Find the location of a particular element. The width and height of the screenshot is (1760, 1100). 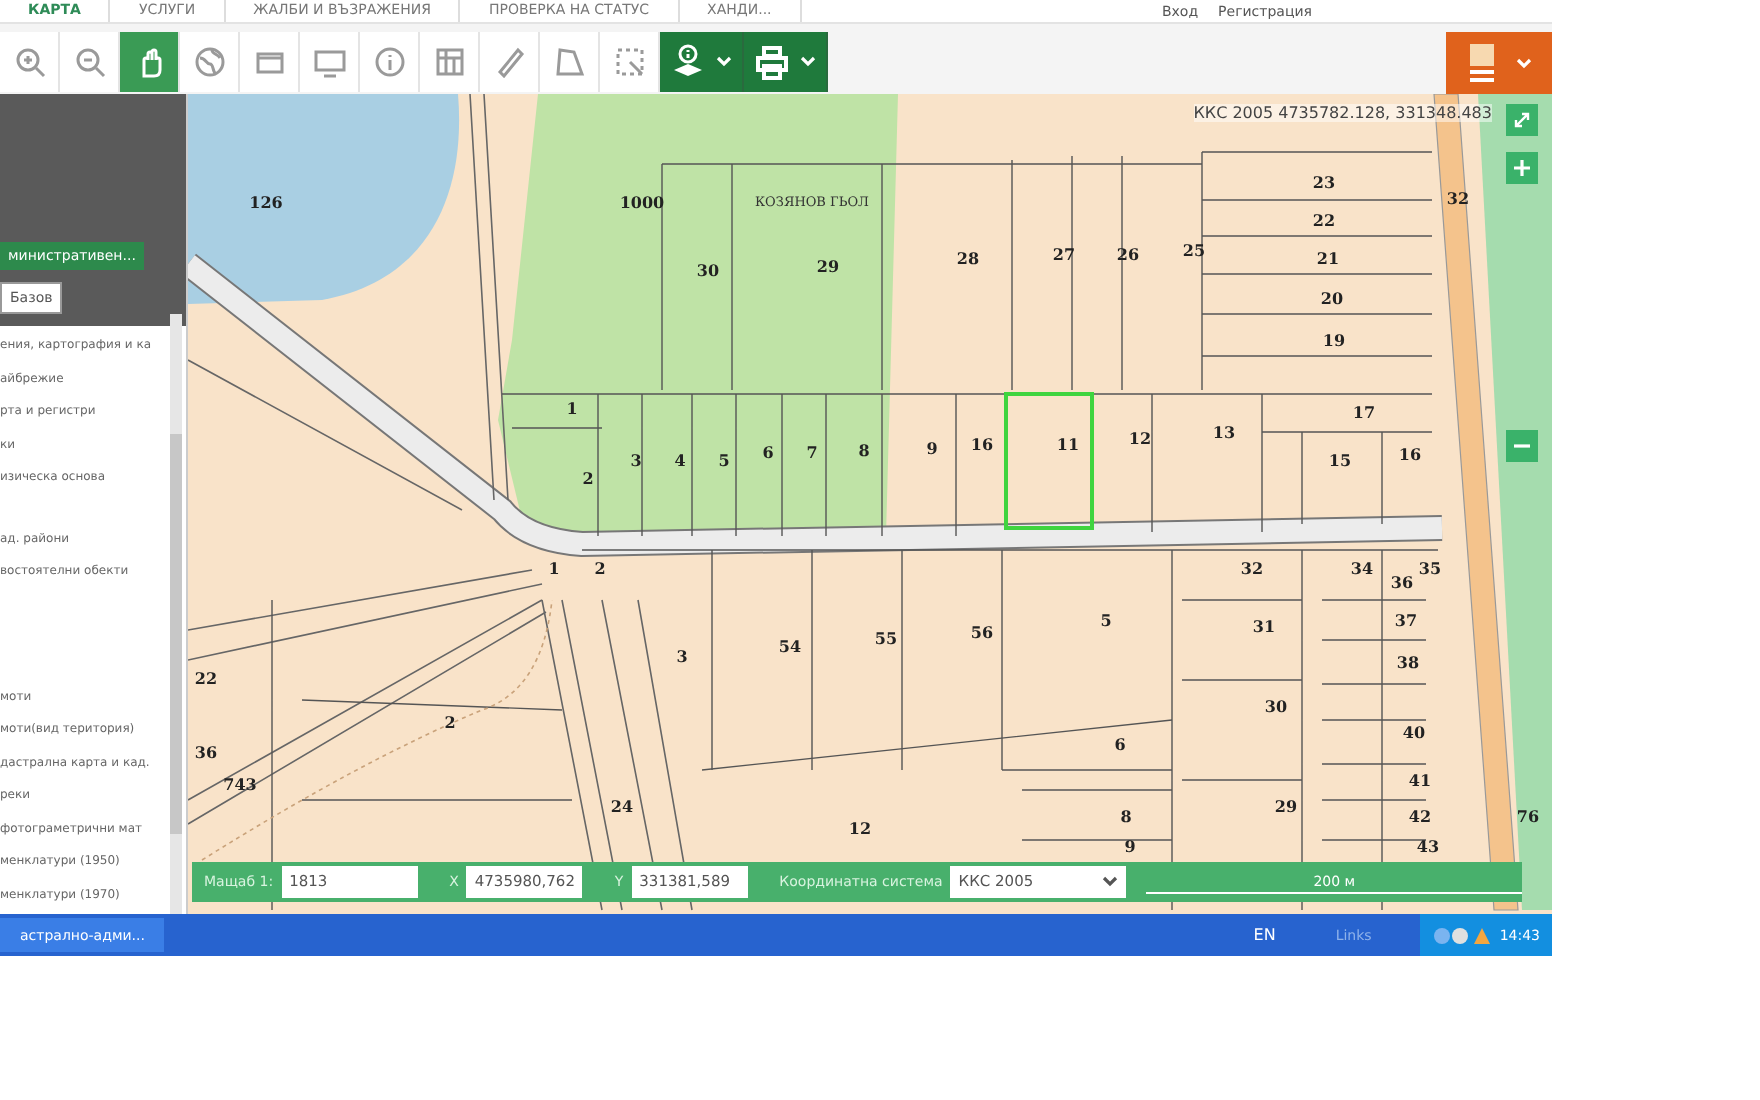

parcel-number: 21 is located at coordinates (1328, 258).